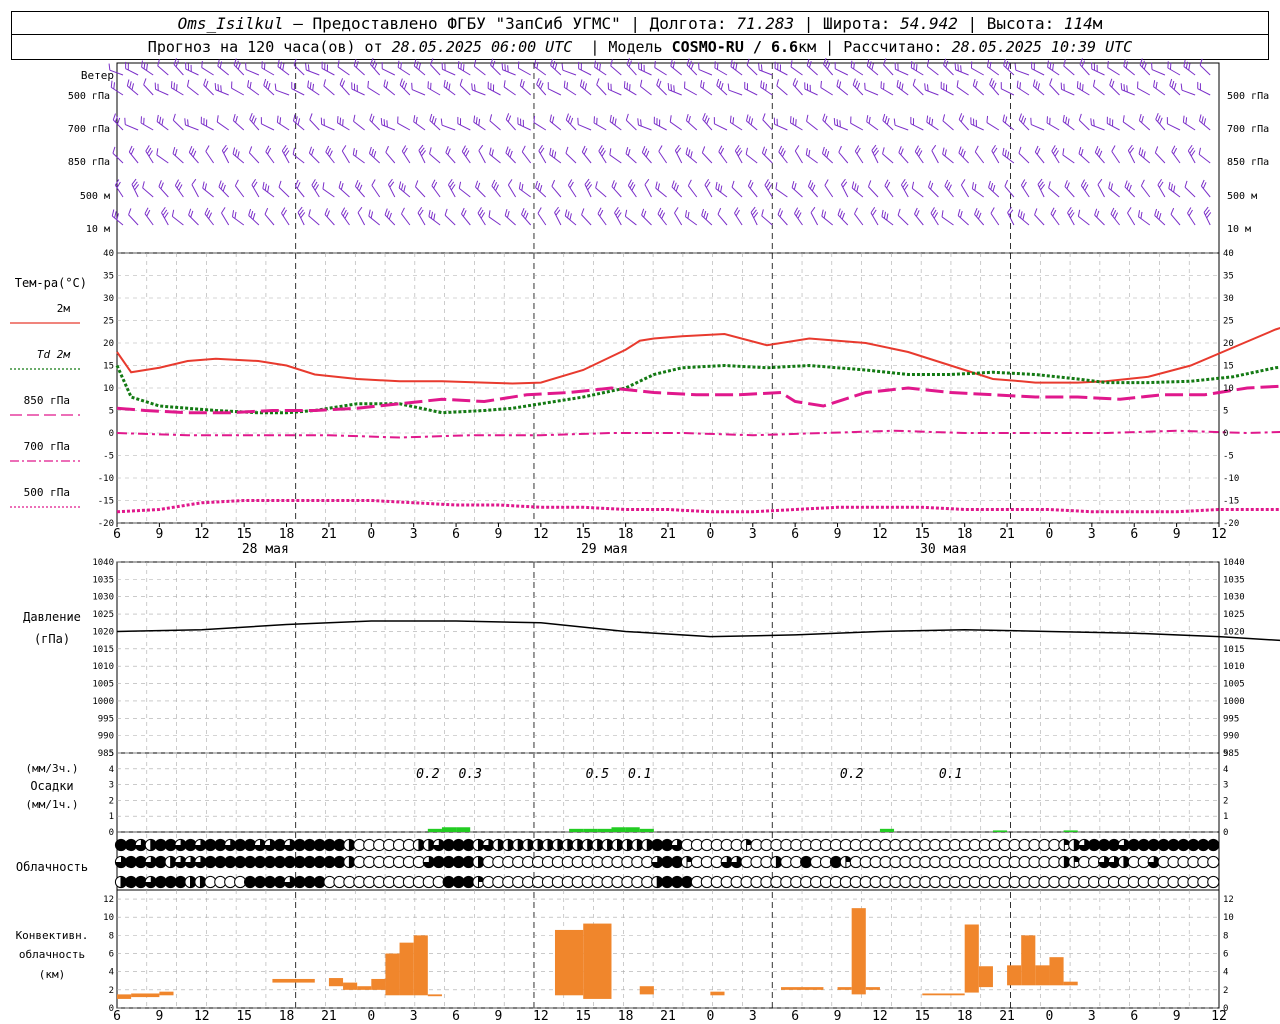 Image resolution: width=1280 pixels, height=1024 pixels. I want to click on temp-tick-left: -20, so click(106, 524).